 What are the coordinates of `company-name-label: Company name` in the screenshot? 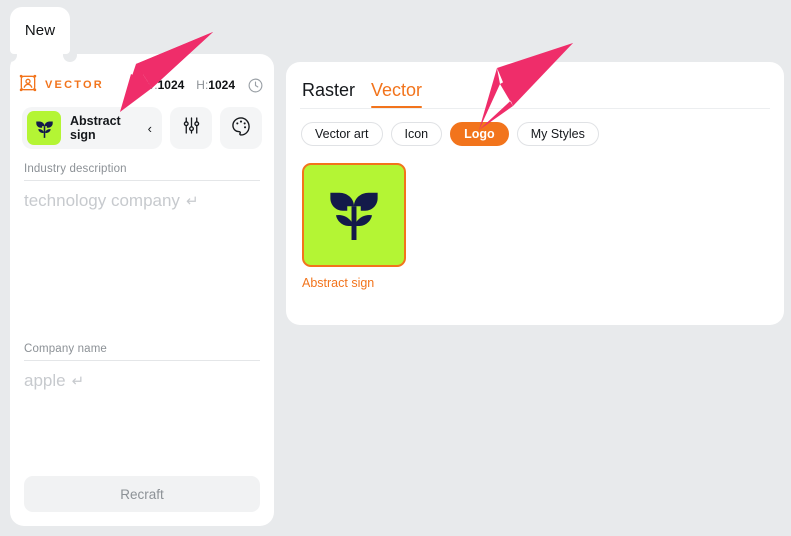 It's located at (65, 349).